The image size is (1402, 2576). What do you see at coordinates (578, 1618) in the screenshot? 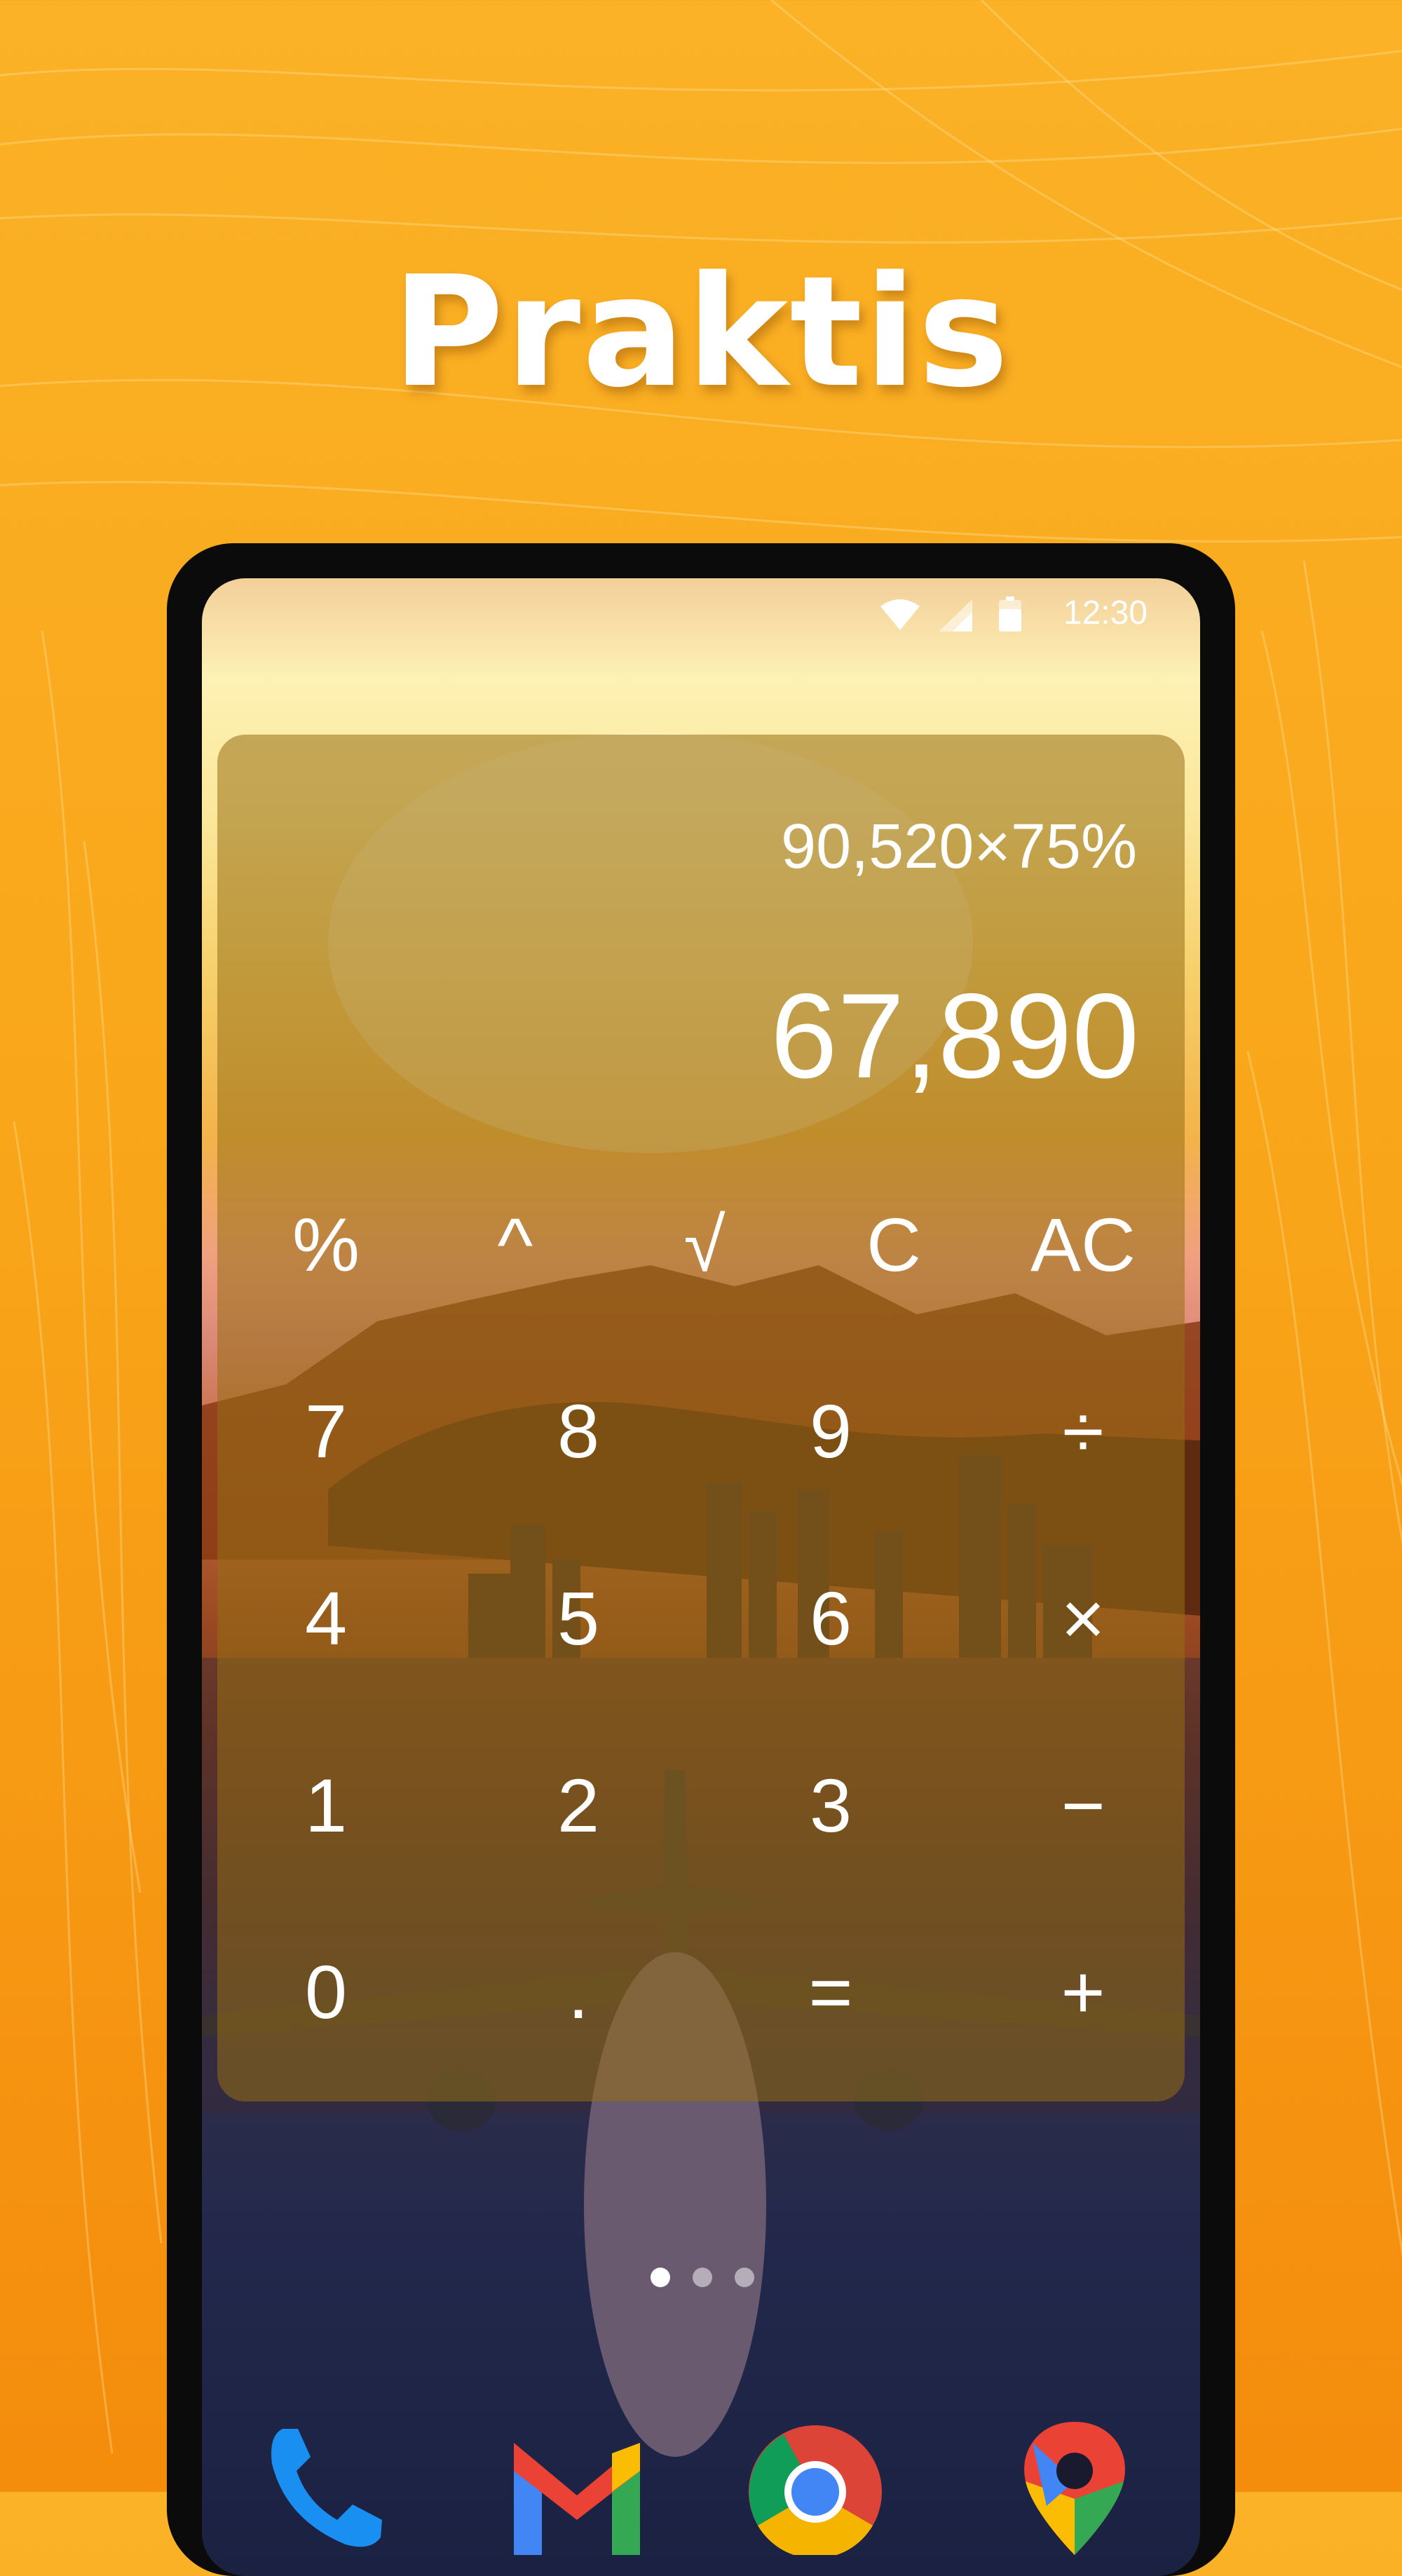
I see `key-5: 5` at bounding box center [578, 1618].